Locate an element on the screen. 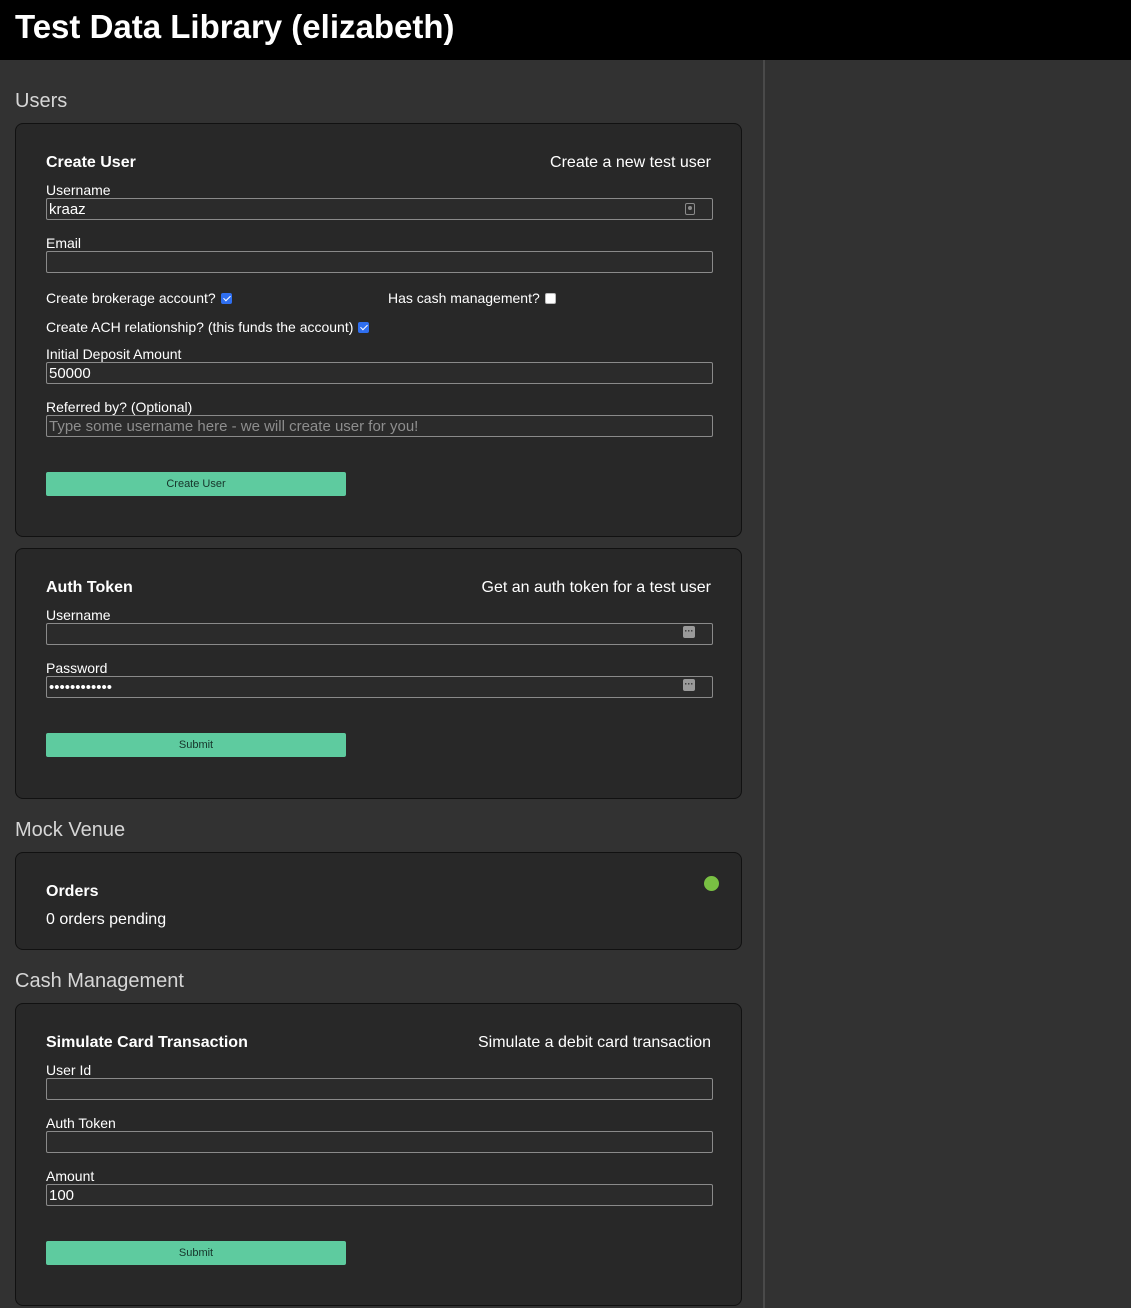  auth-token-label: Auth Token is located at coordinates (81, 1123).